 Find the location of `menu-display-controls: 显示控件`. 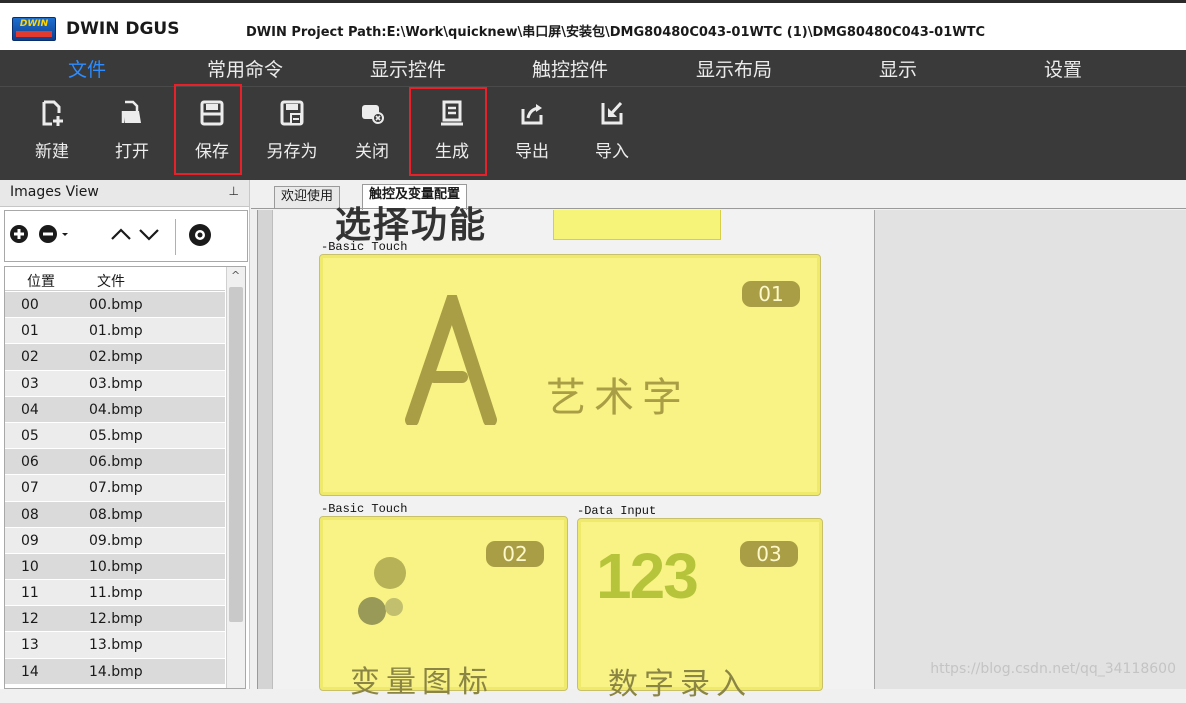

menu-display-controls: 显示控件 is located at coordinates (408, 68).